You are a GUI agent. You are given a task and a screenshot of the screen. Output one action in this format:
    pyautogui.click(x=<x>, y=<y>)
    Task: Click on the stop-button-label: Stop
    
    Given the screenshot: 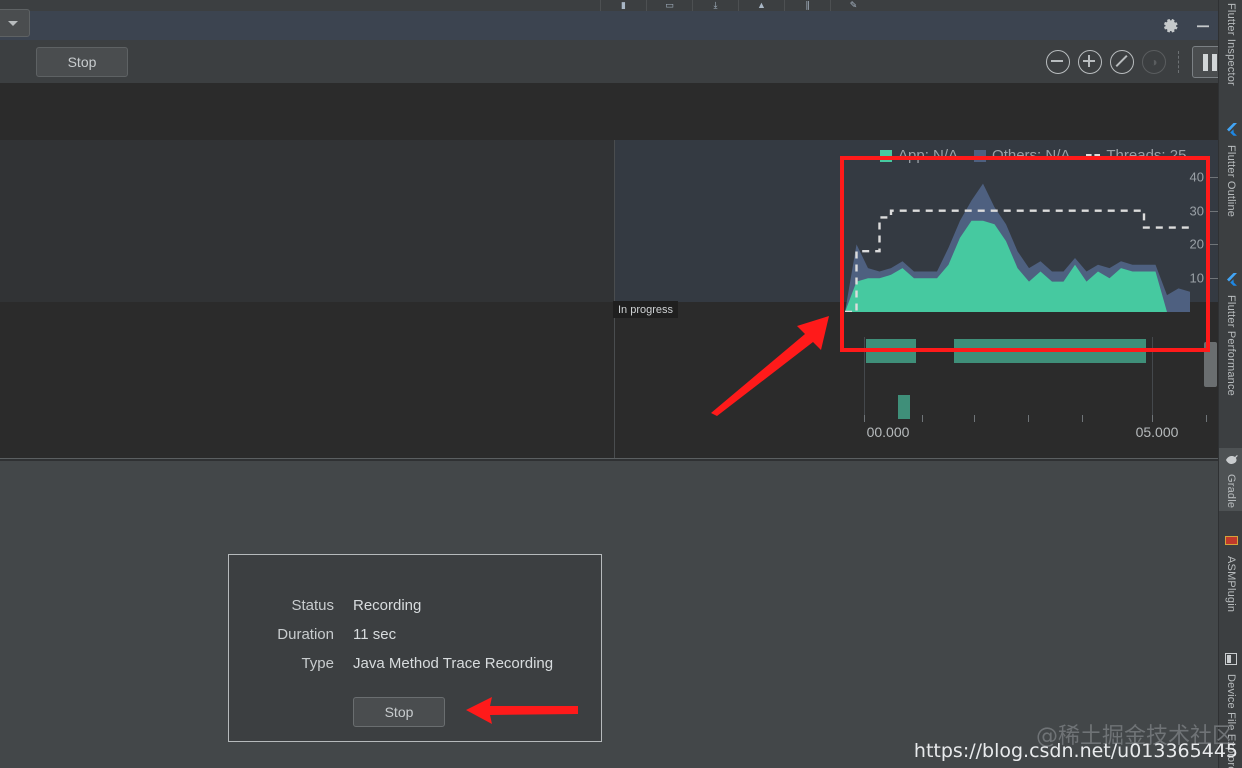 What is the action you would take?
    pyautogui.click(x=82, y=62)
    